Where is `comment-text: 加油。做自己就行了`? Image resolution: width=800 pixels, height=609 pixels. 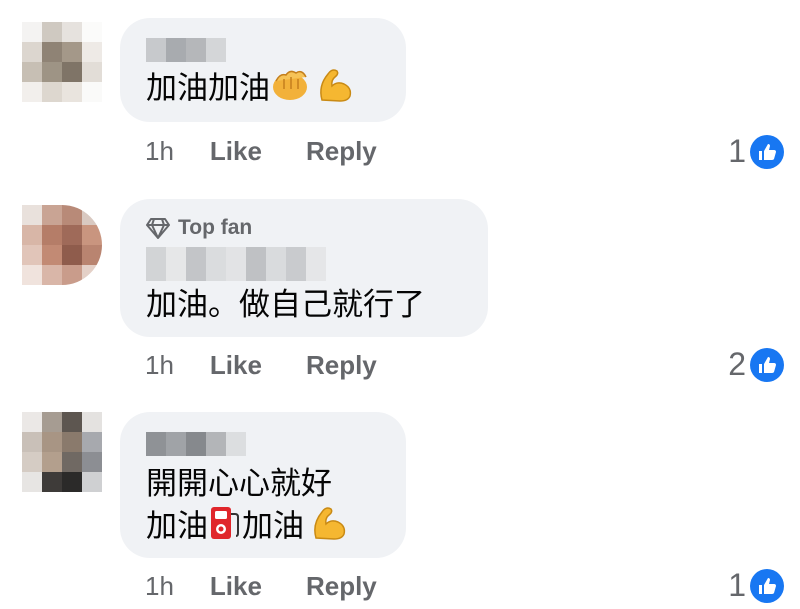 comment-text: 加油。做自己就行了 is located at coordinates (304, 305).